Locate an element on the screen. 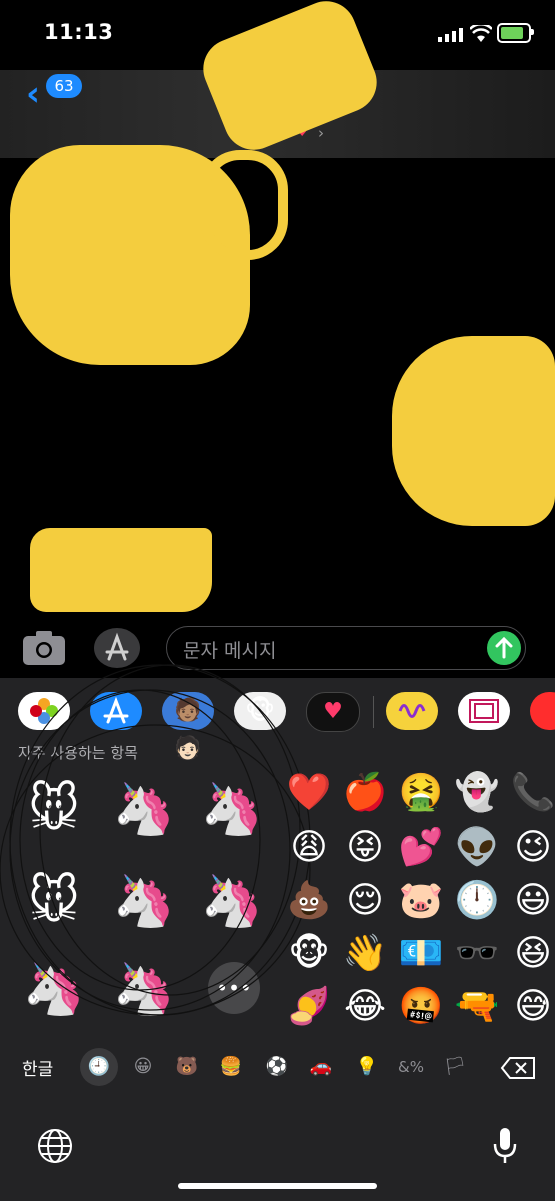 This screenshot has width=555, height=1201. emoji-key: 🍠 is located at coordinates (309, 1007).